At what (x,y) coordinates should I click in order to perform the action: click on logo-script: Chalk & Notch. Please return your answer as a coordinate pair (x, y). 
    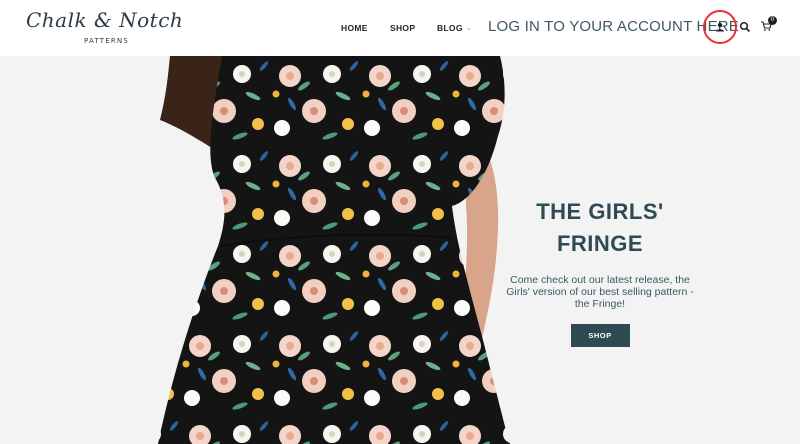
    Looking at the image, I should click on (105, 20).